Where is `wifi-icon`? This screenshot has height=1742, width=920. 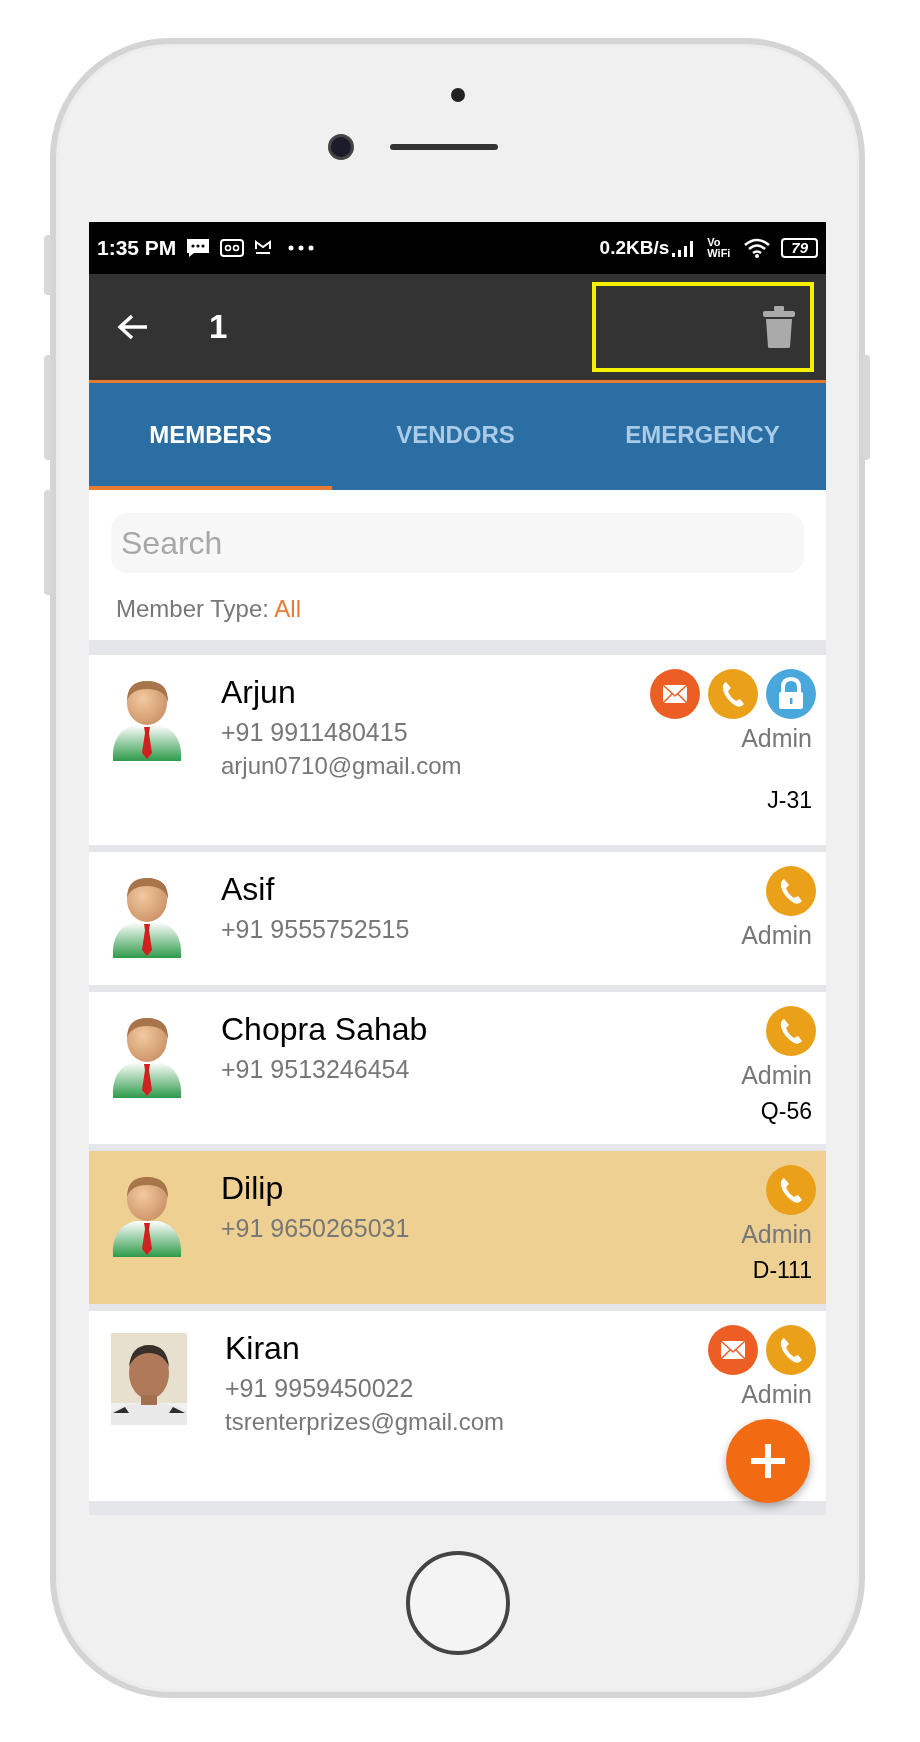
wifi-icon is located at coordinates (757, 248).